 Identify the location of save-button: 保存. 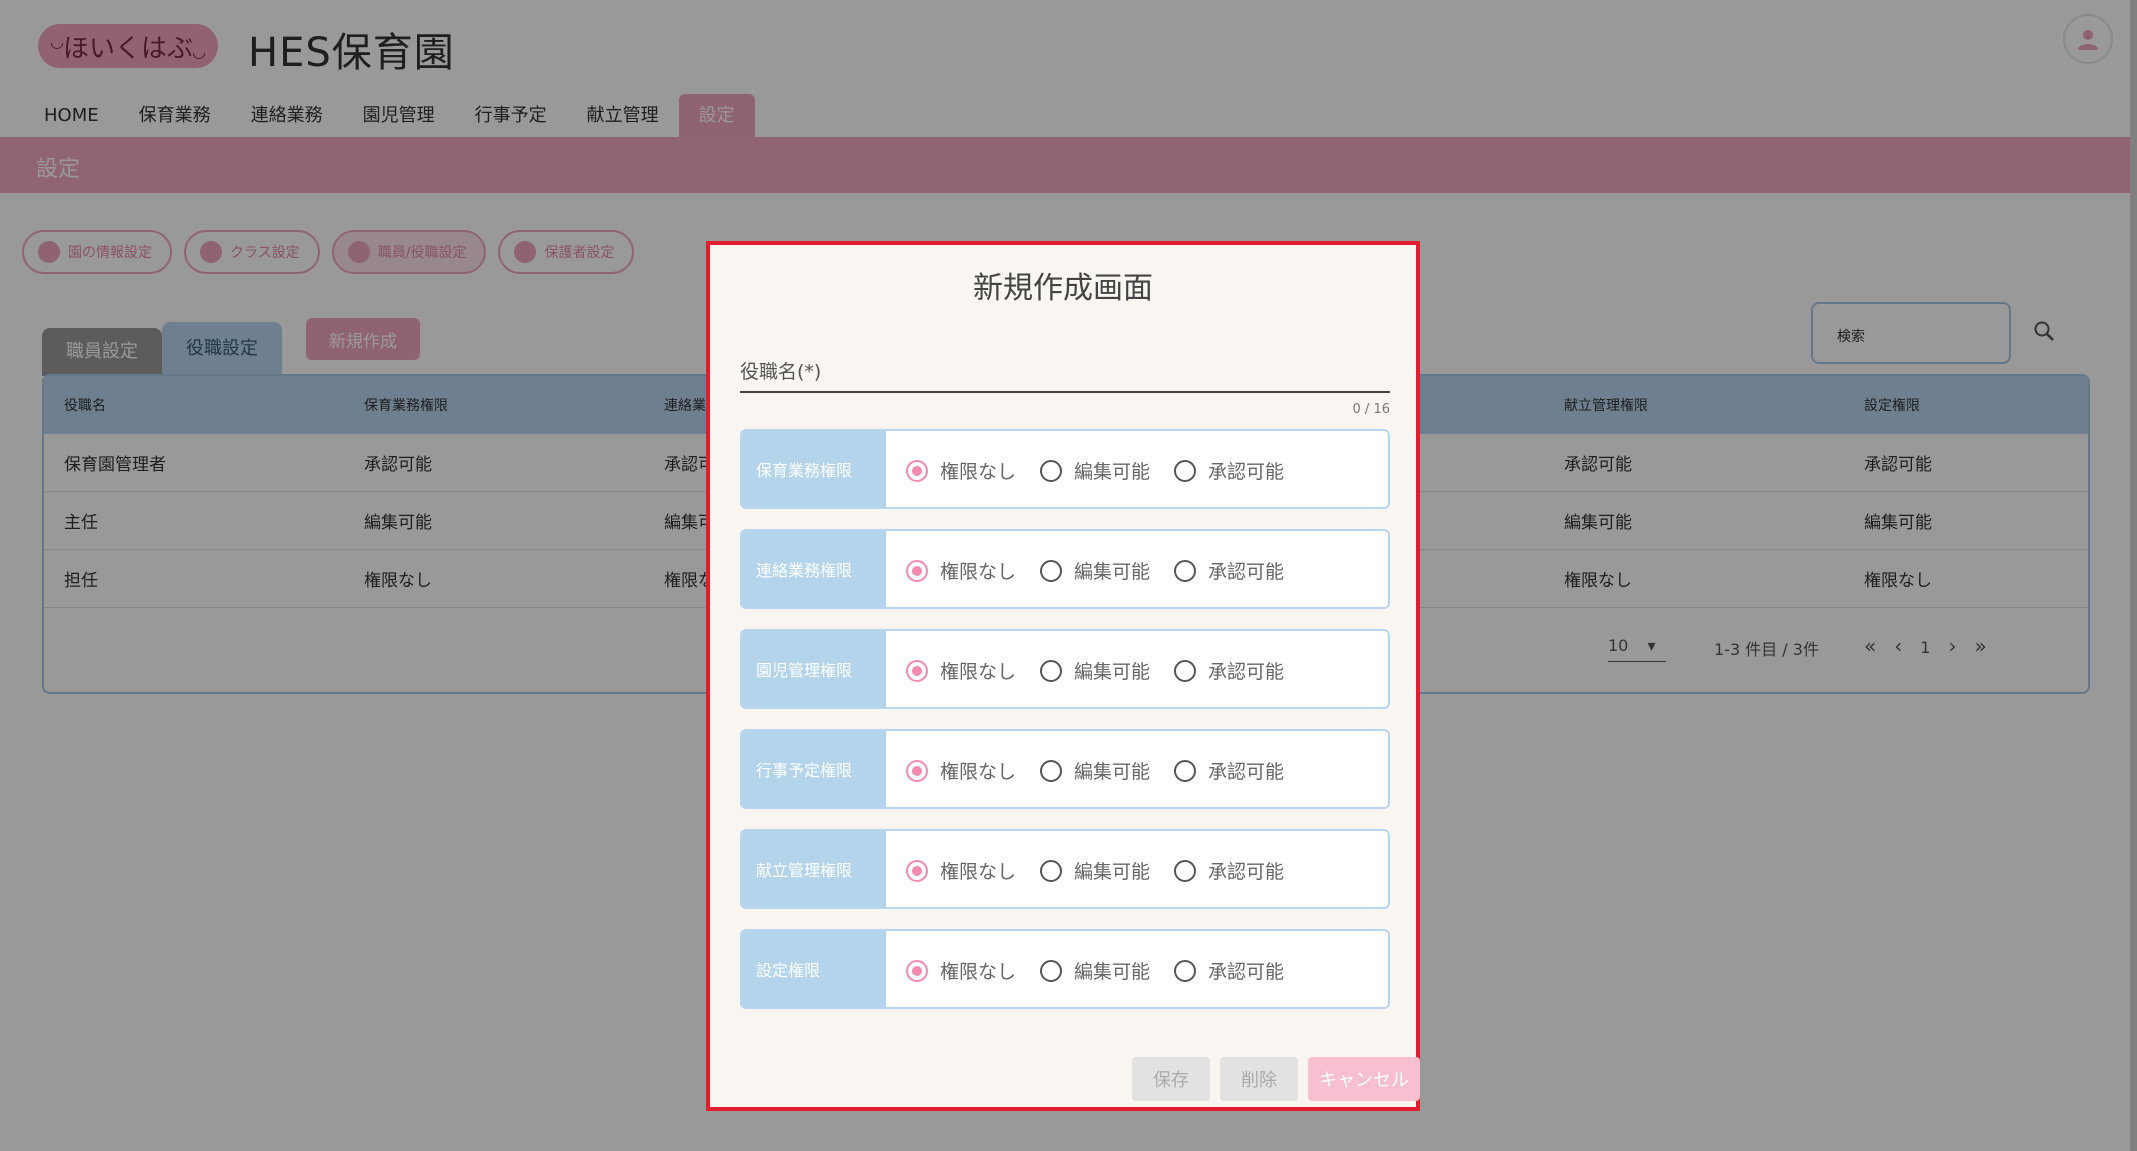
(1171, 1079).